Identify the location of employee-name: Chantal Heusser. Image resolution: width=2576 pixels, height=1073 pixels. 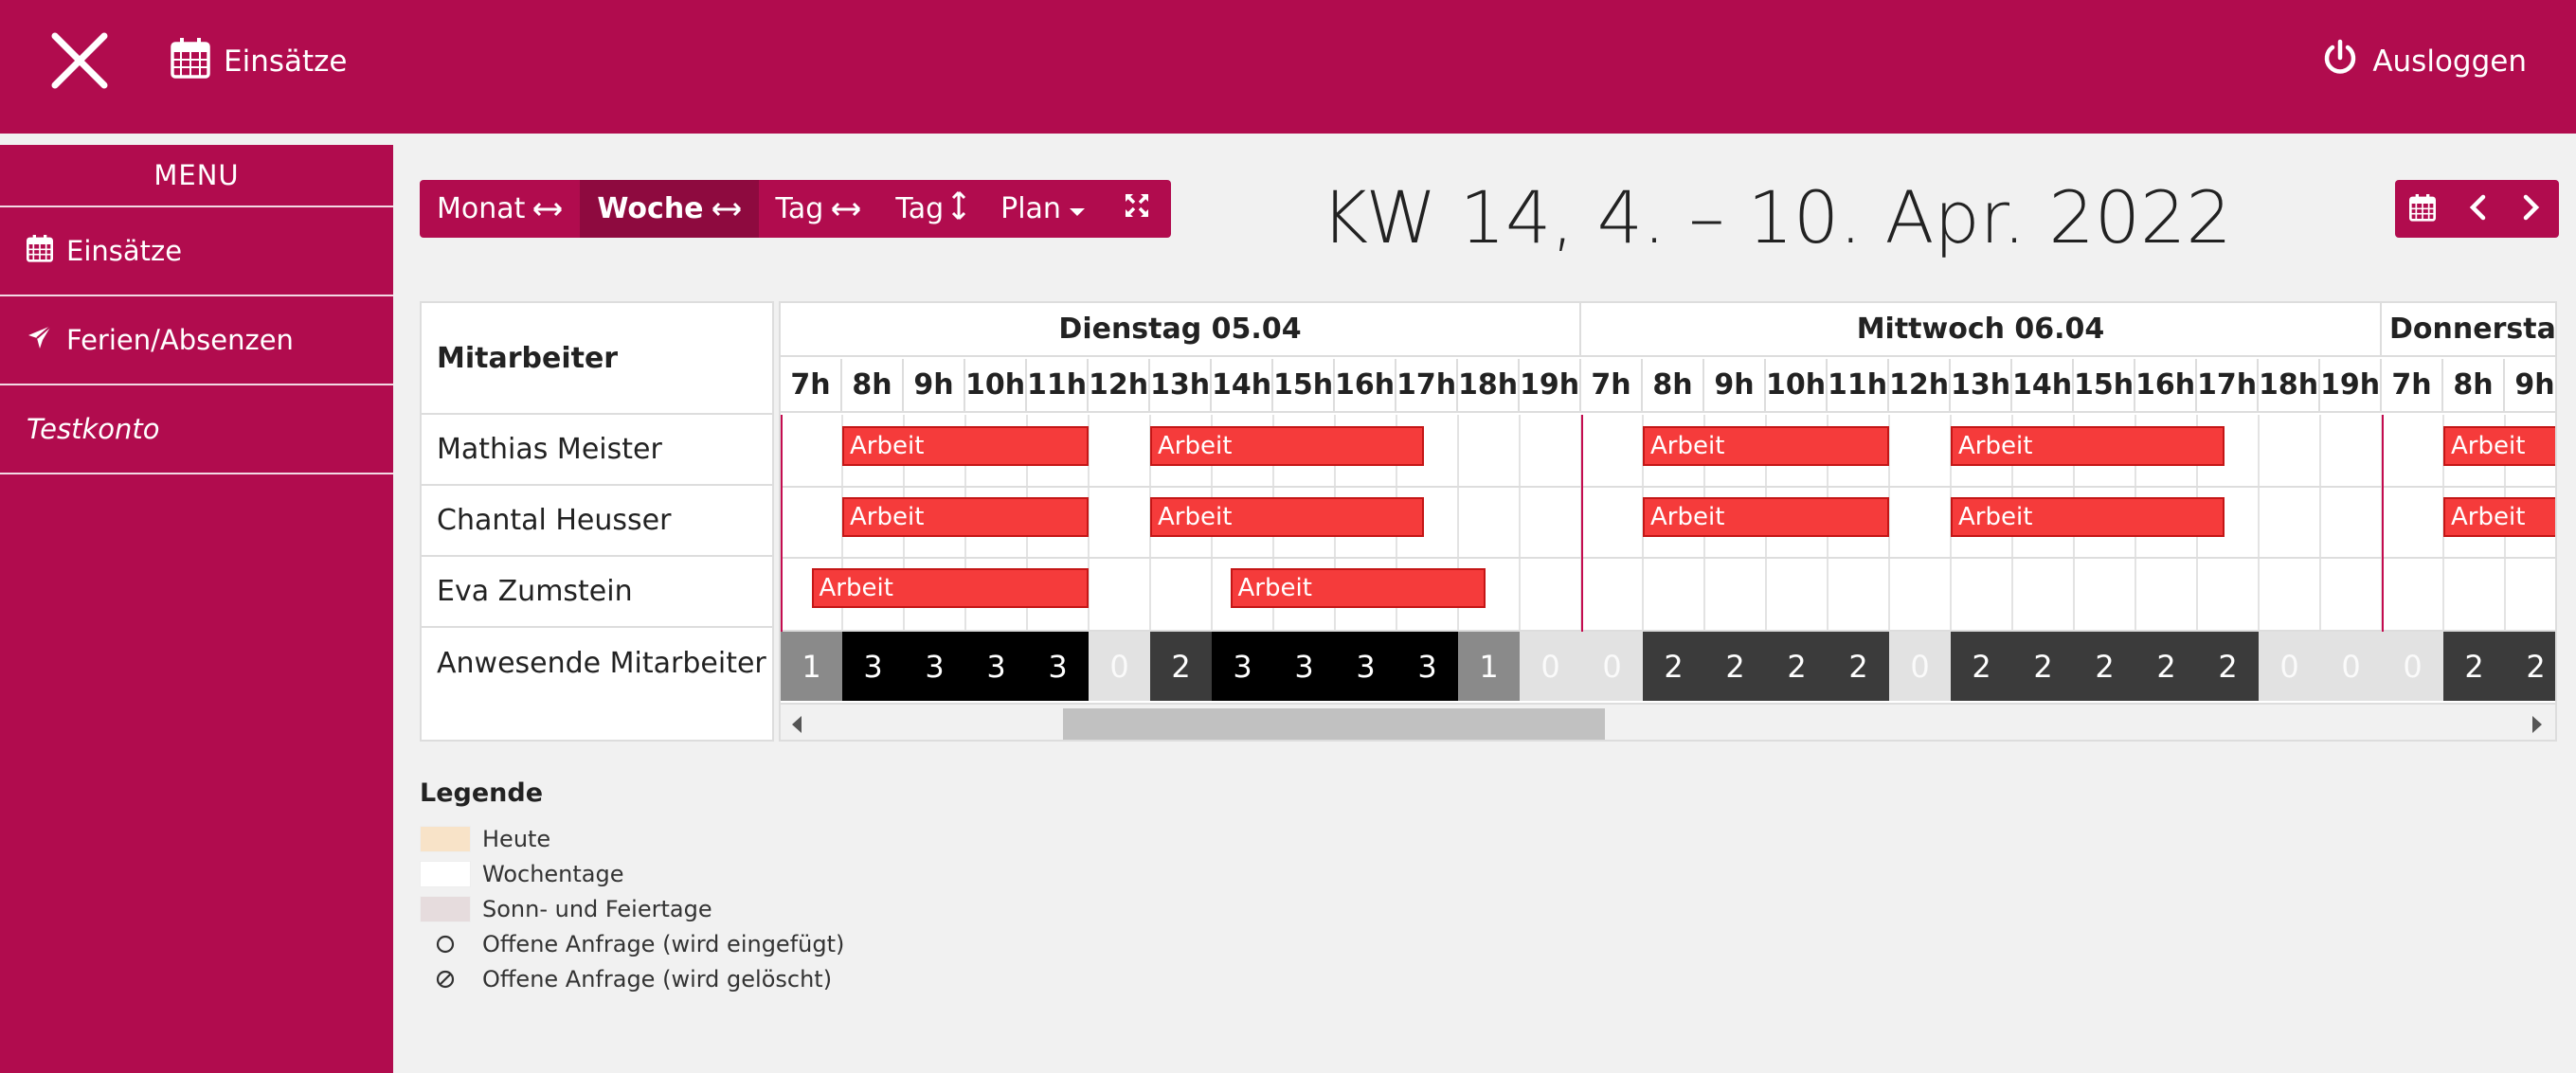
(597, 521).